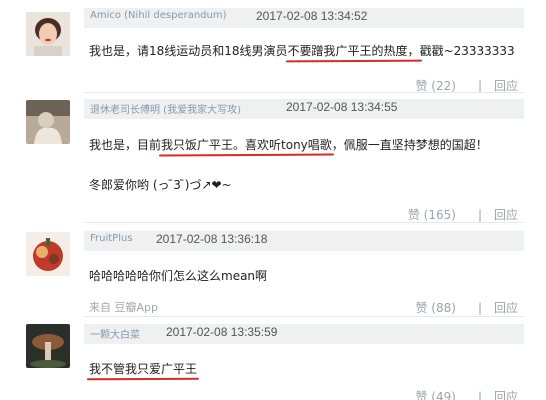  I want to click on highlighted-text: 我只饭广平王。喜欢听tony唱歌, so click(246, 145).